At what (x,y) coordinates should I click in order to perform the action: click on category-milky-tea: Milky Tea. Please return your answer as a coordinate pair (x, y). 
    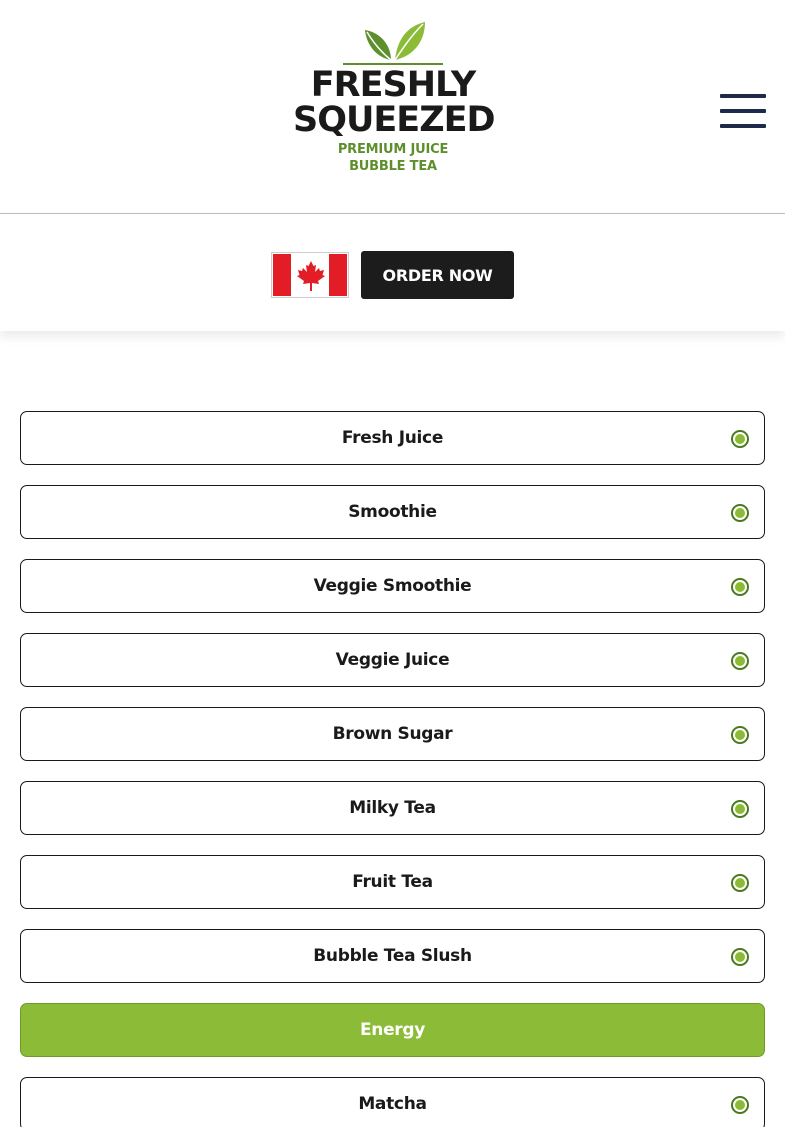
    Looking at the image, I should click on (392, 808).